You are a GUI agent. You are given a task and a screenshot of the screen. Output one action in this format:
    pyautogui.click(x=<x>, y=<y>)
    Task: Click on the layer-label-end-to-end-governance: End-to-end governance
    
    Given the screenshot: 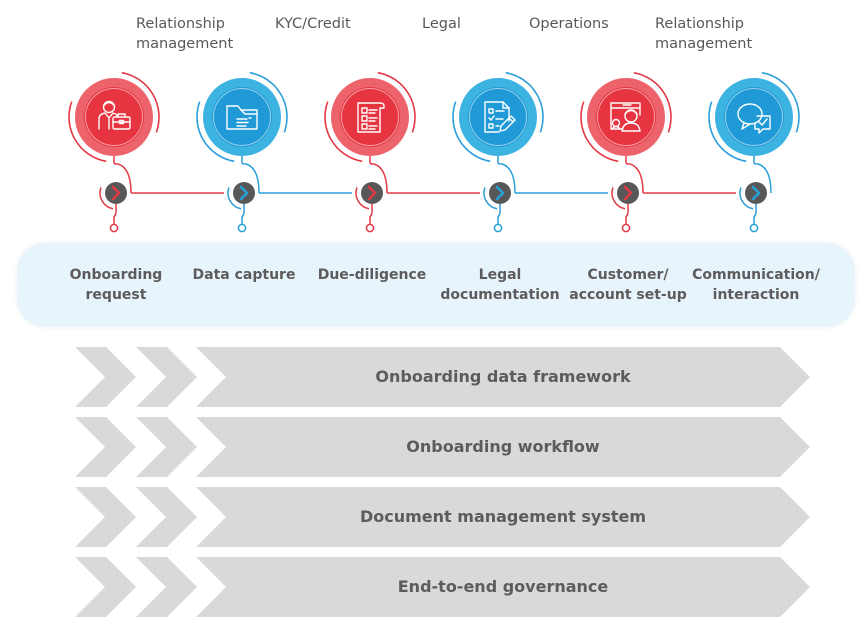 What is the action you would take?
    pyautogui.click(x=503, y=586)
    